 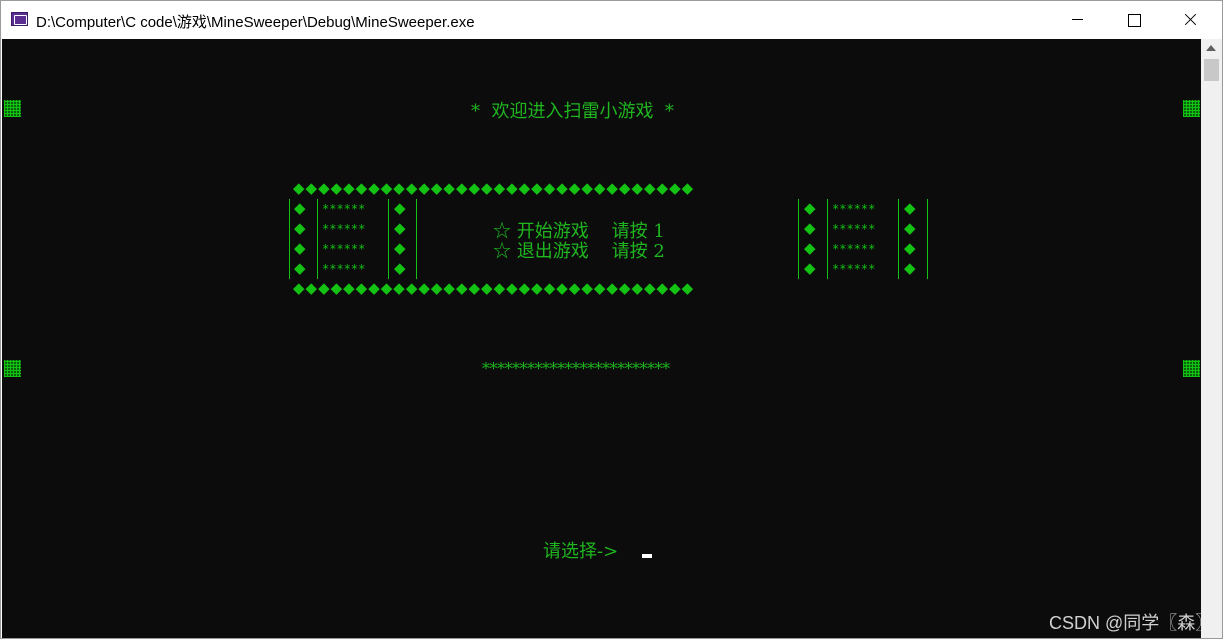 What do you see at coordinates (854, 239) in the screenshot?
I see `stars-block-right: ****** ****** ****** ******` at bounding box center [854, 239].